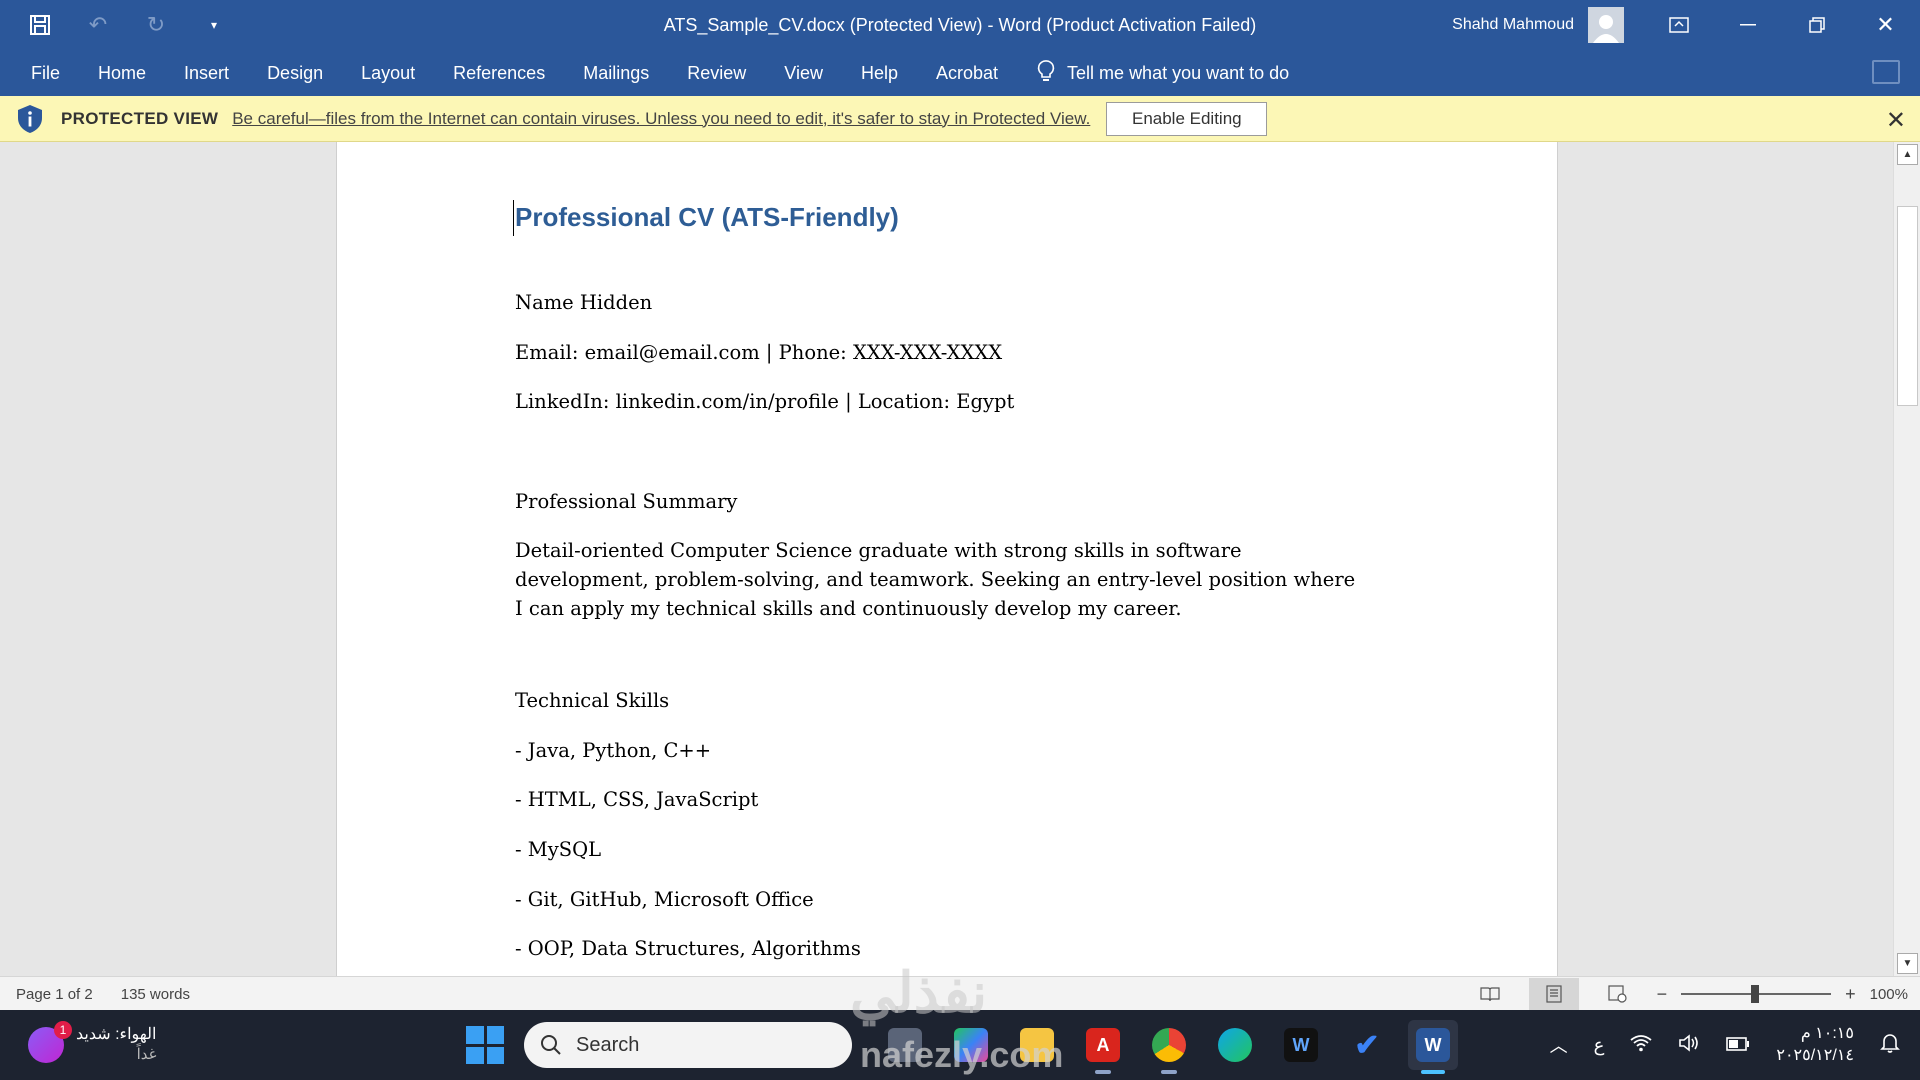 This screenshot has width=1920, height=1080. Describe the element at coordinates (156, 25) in the screenshot. I see `redo-icon: ↻` at that location.